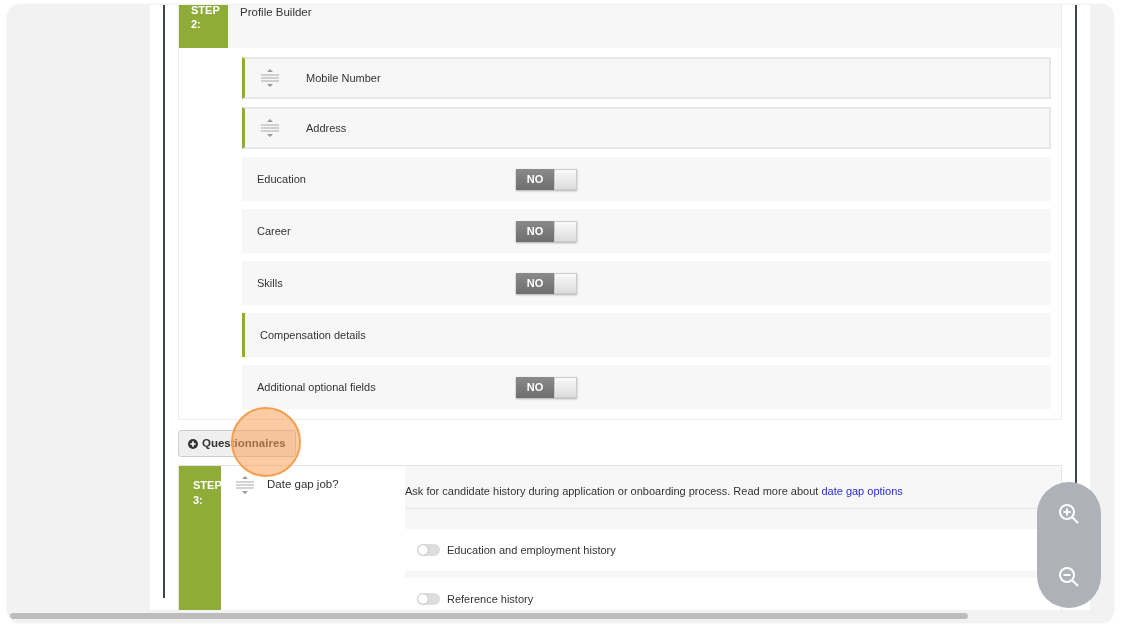 This screenshot has height=630, width=1121. What do you see at coordinates (1069, 576) in the screenshot?
I see `zoom-out-icon` at bounding box center [1069, 576].